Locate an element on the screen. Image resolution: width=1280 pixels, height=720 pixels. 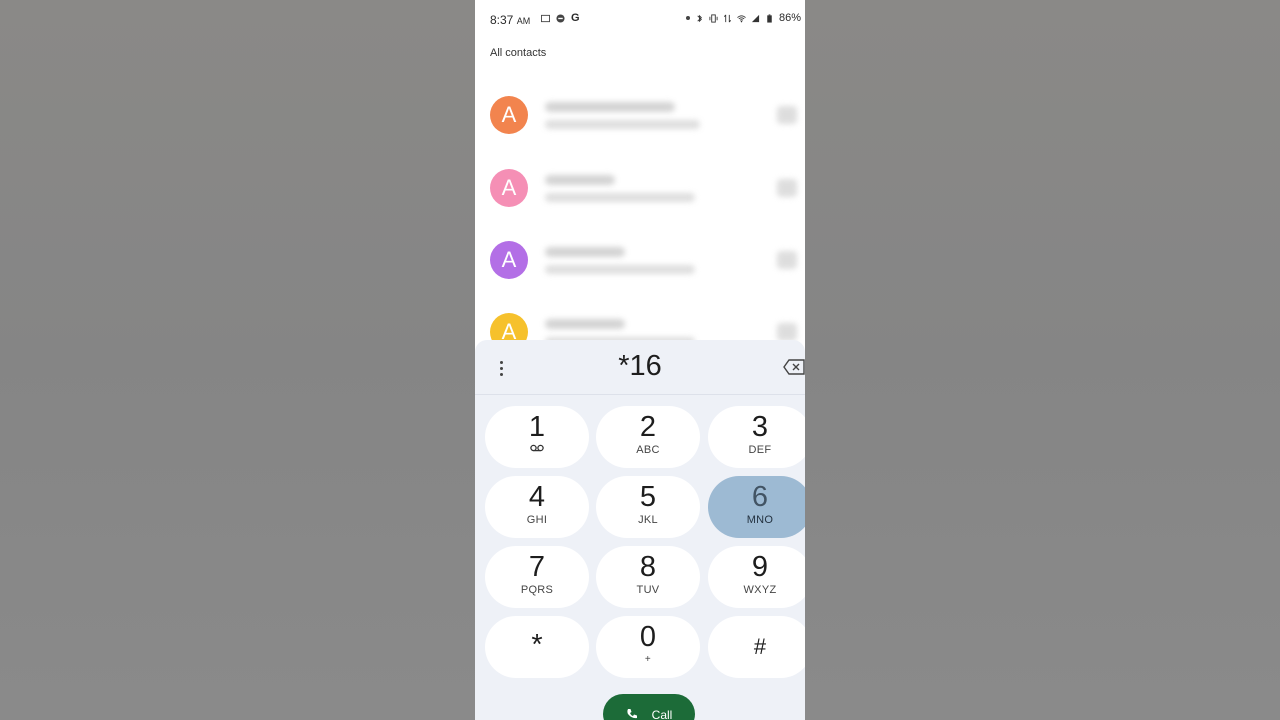
key-2: 2 ABC is located at coordinates (648, 437).